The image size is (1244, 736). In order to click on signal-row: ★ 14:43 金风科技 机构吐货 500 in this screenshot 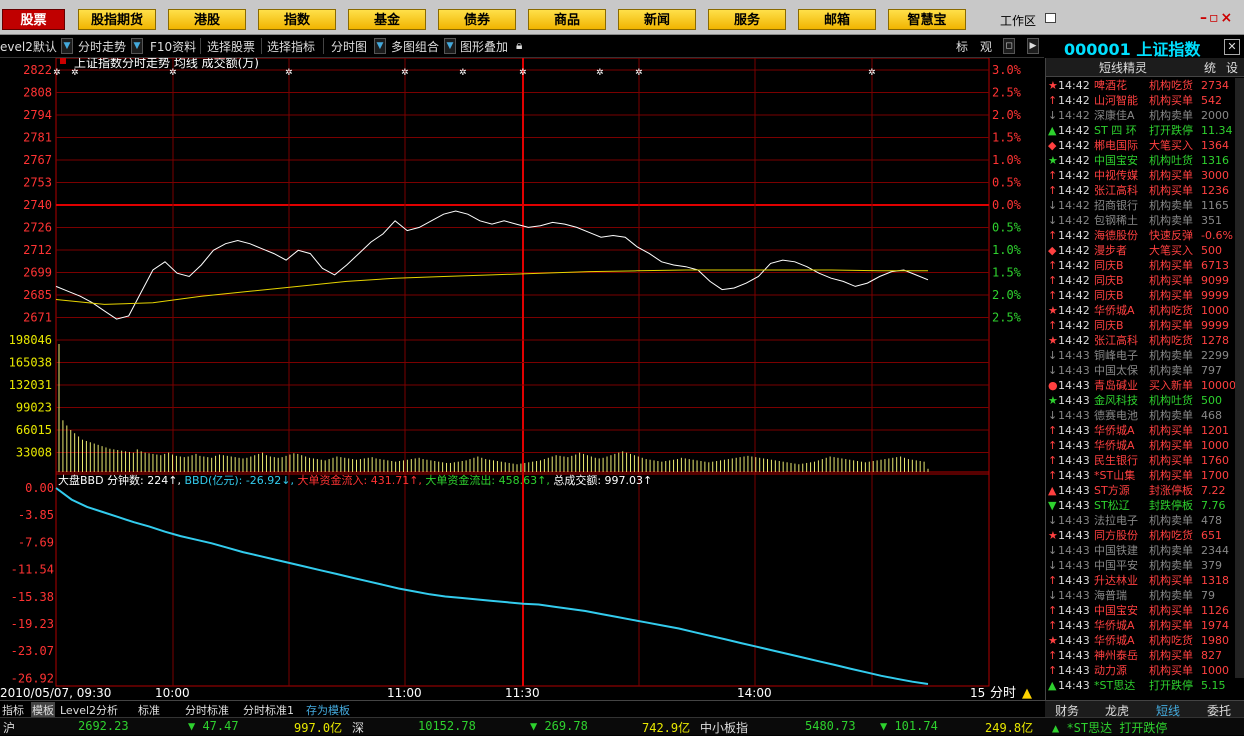, I will do `click(1145, 400)`.